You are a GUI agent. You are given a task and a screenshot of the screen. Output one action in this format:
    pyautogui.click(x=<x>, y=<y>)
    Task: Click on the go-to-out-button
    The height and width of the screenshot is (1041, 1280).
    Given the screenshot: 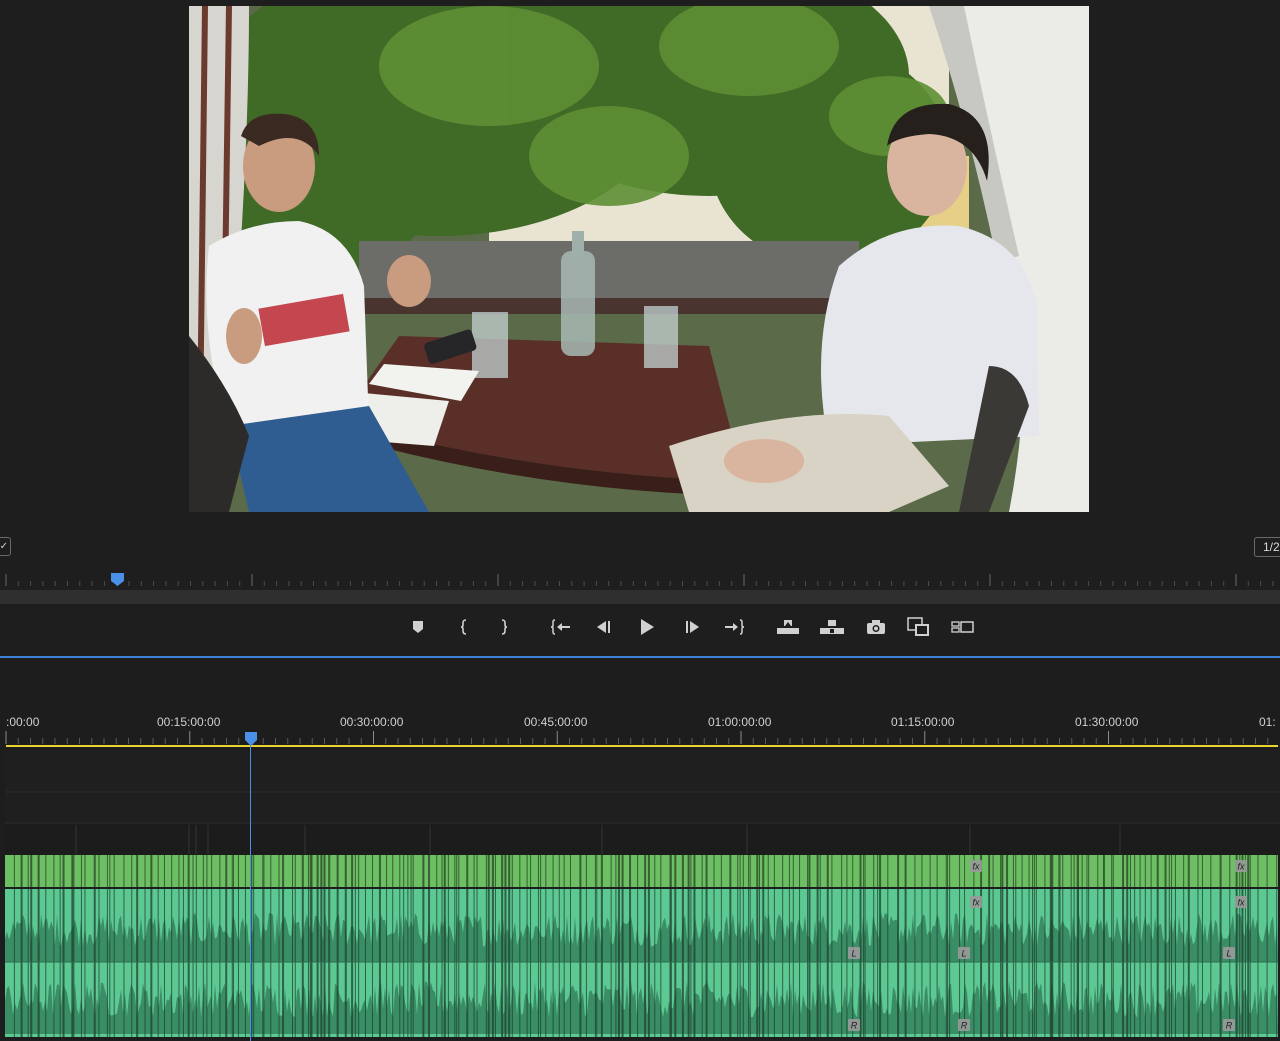 What is the action you would take?
    pyautogui.click(x=734, y=627)
    